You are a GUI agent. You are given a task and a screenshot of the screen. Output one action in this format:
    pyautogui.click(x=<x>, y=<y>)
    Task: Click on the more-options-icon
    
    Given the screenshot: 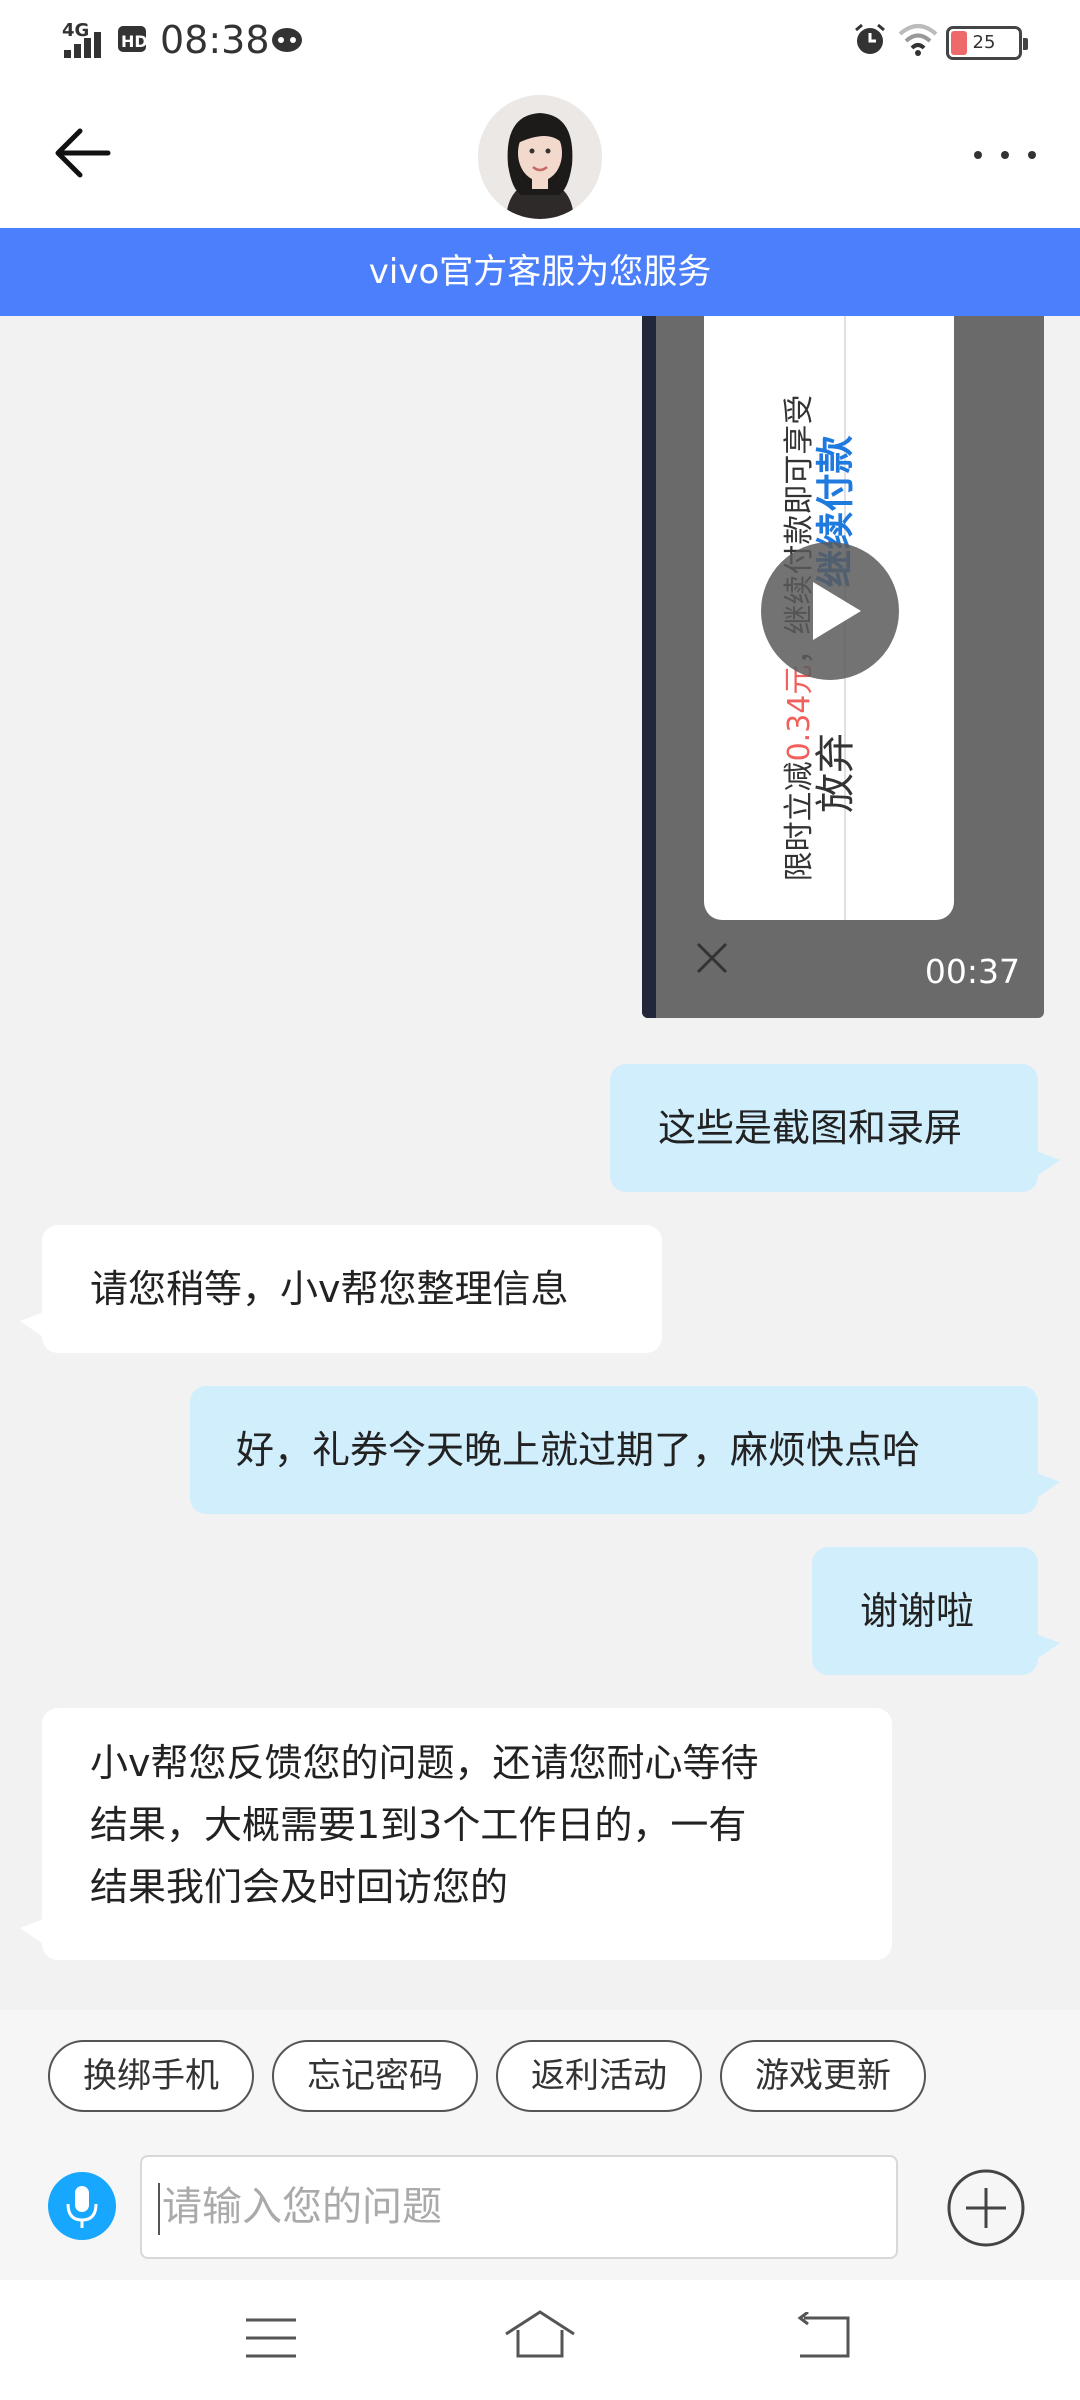 What is the action you would take?
    pyautogui.click(x=1005, y=155)
    